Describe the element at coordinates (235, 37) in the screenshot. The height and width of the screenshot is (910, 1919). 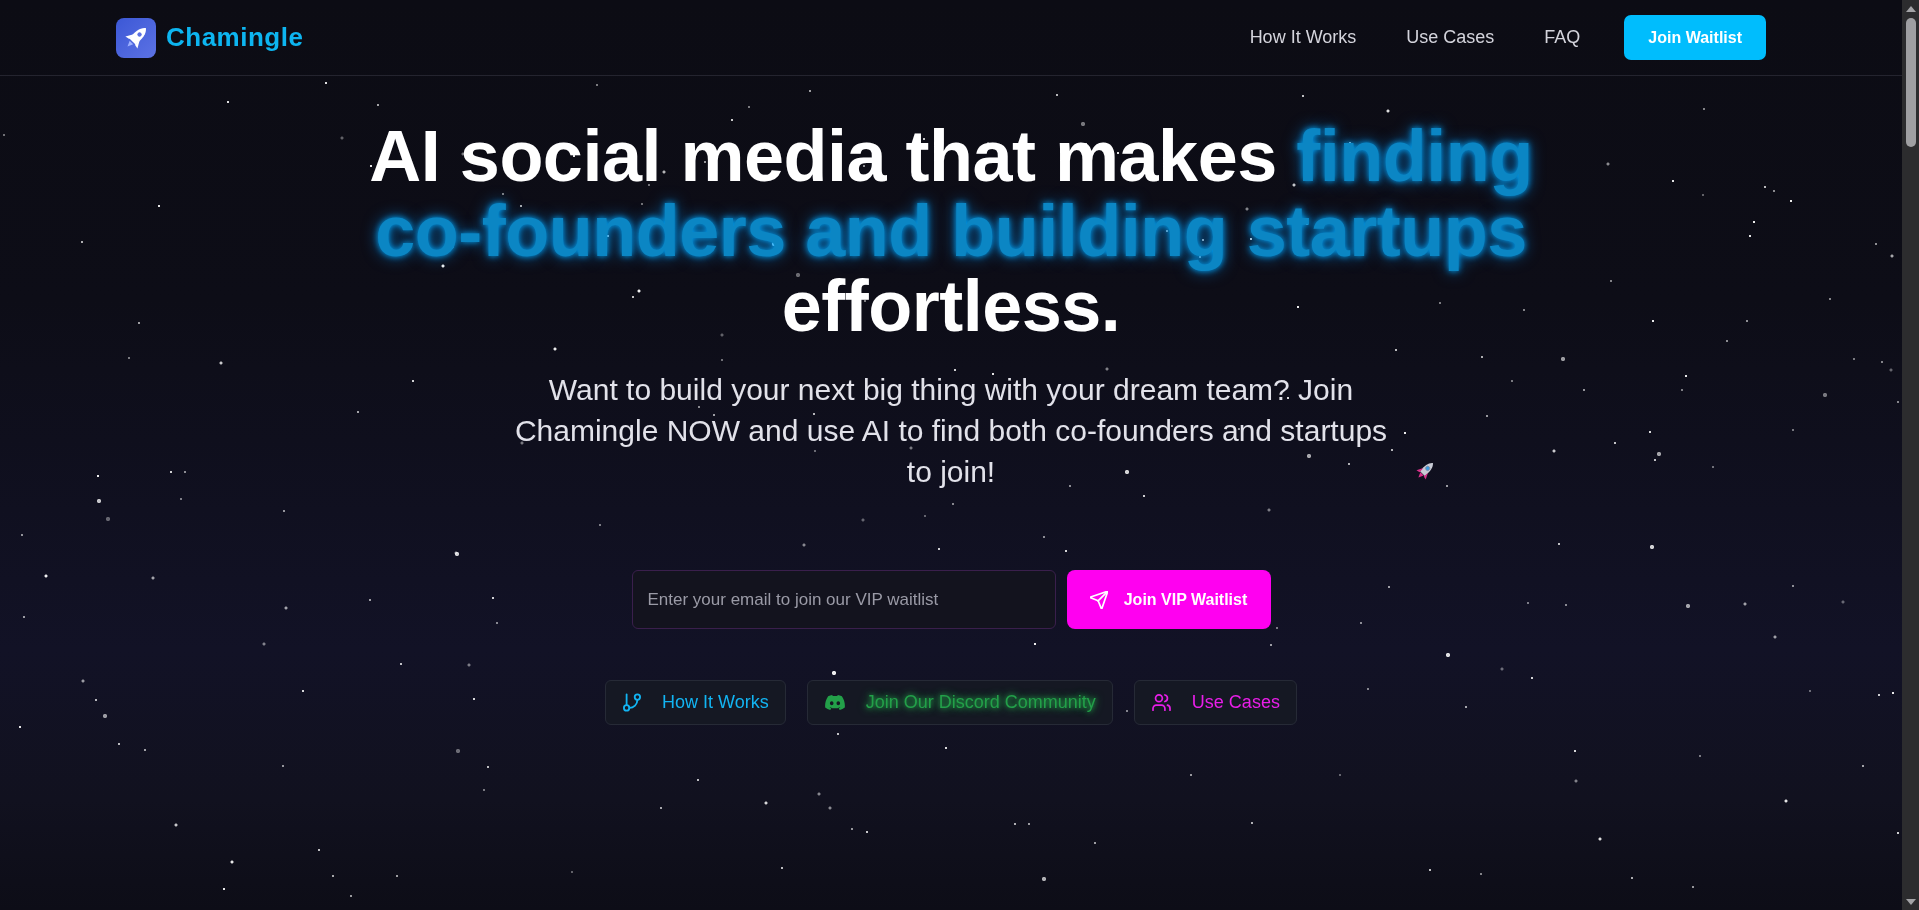
I see `brand-name: Chamingle` at that location.